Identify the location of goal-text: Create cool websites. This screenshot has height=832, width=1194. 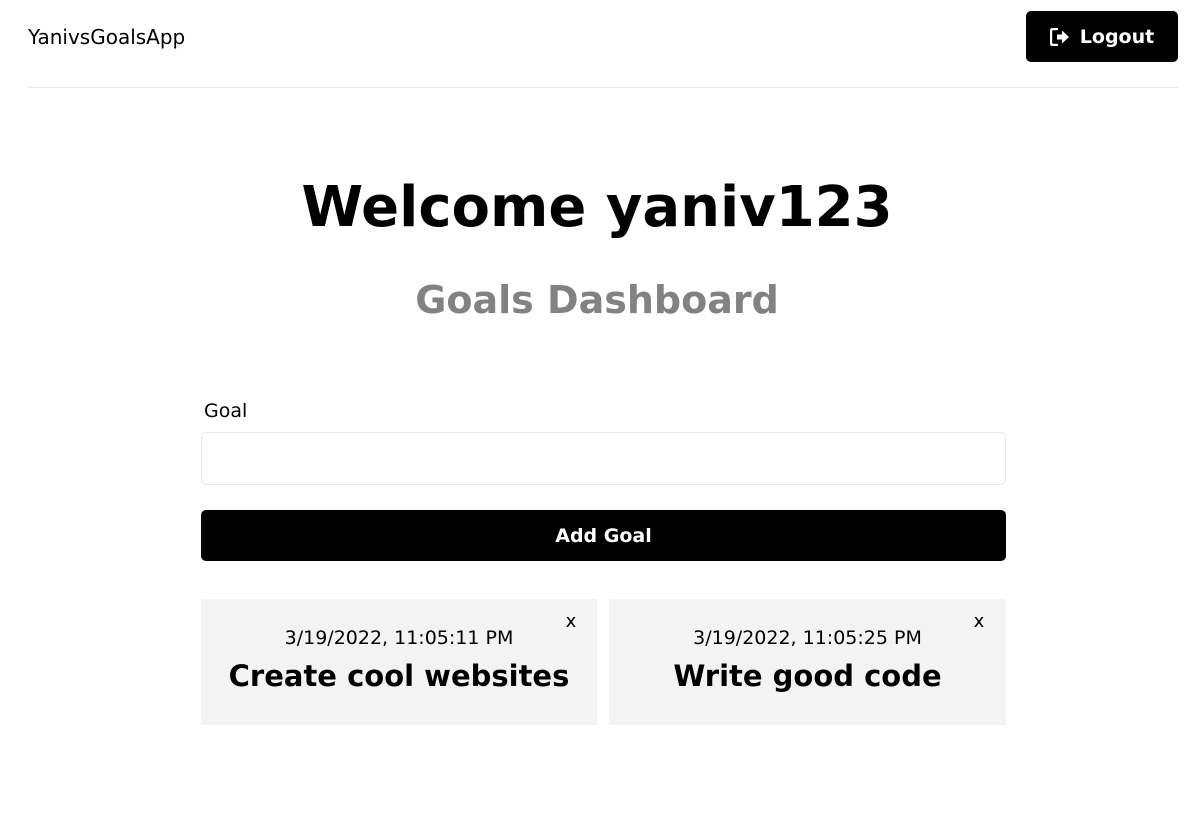
(399, 676).